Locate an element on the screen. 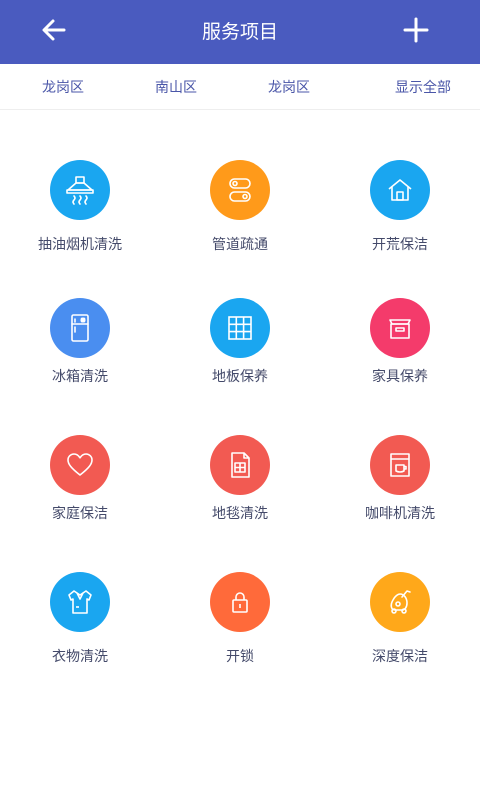  coffee-machine-icon is located at coordinates (400, 465).